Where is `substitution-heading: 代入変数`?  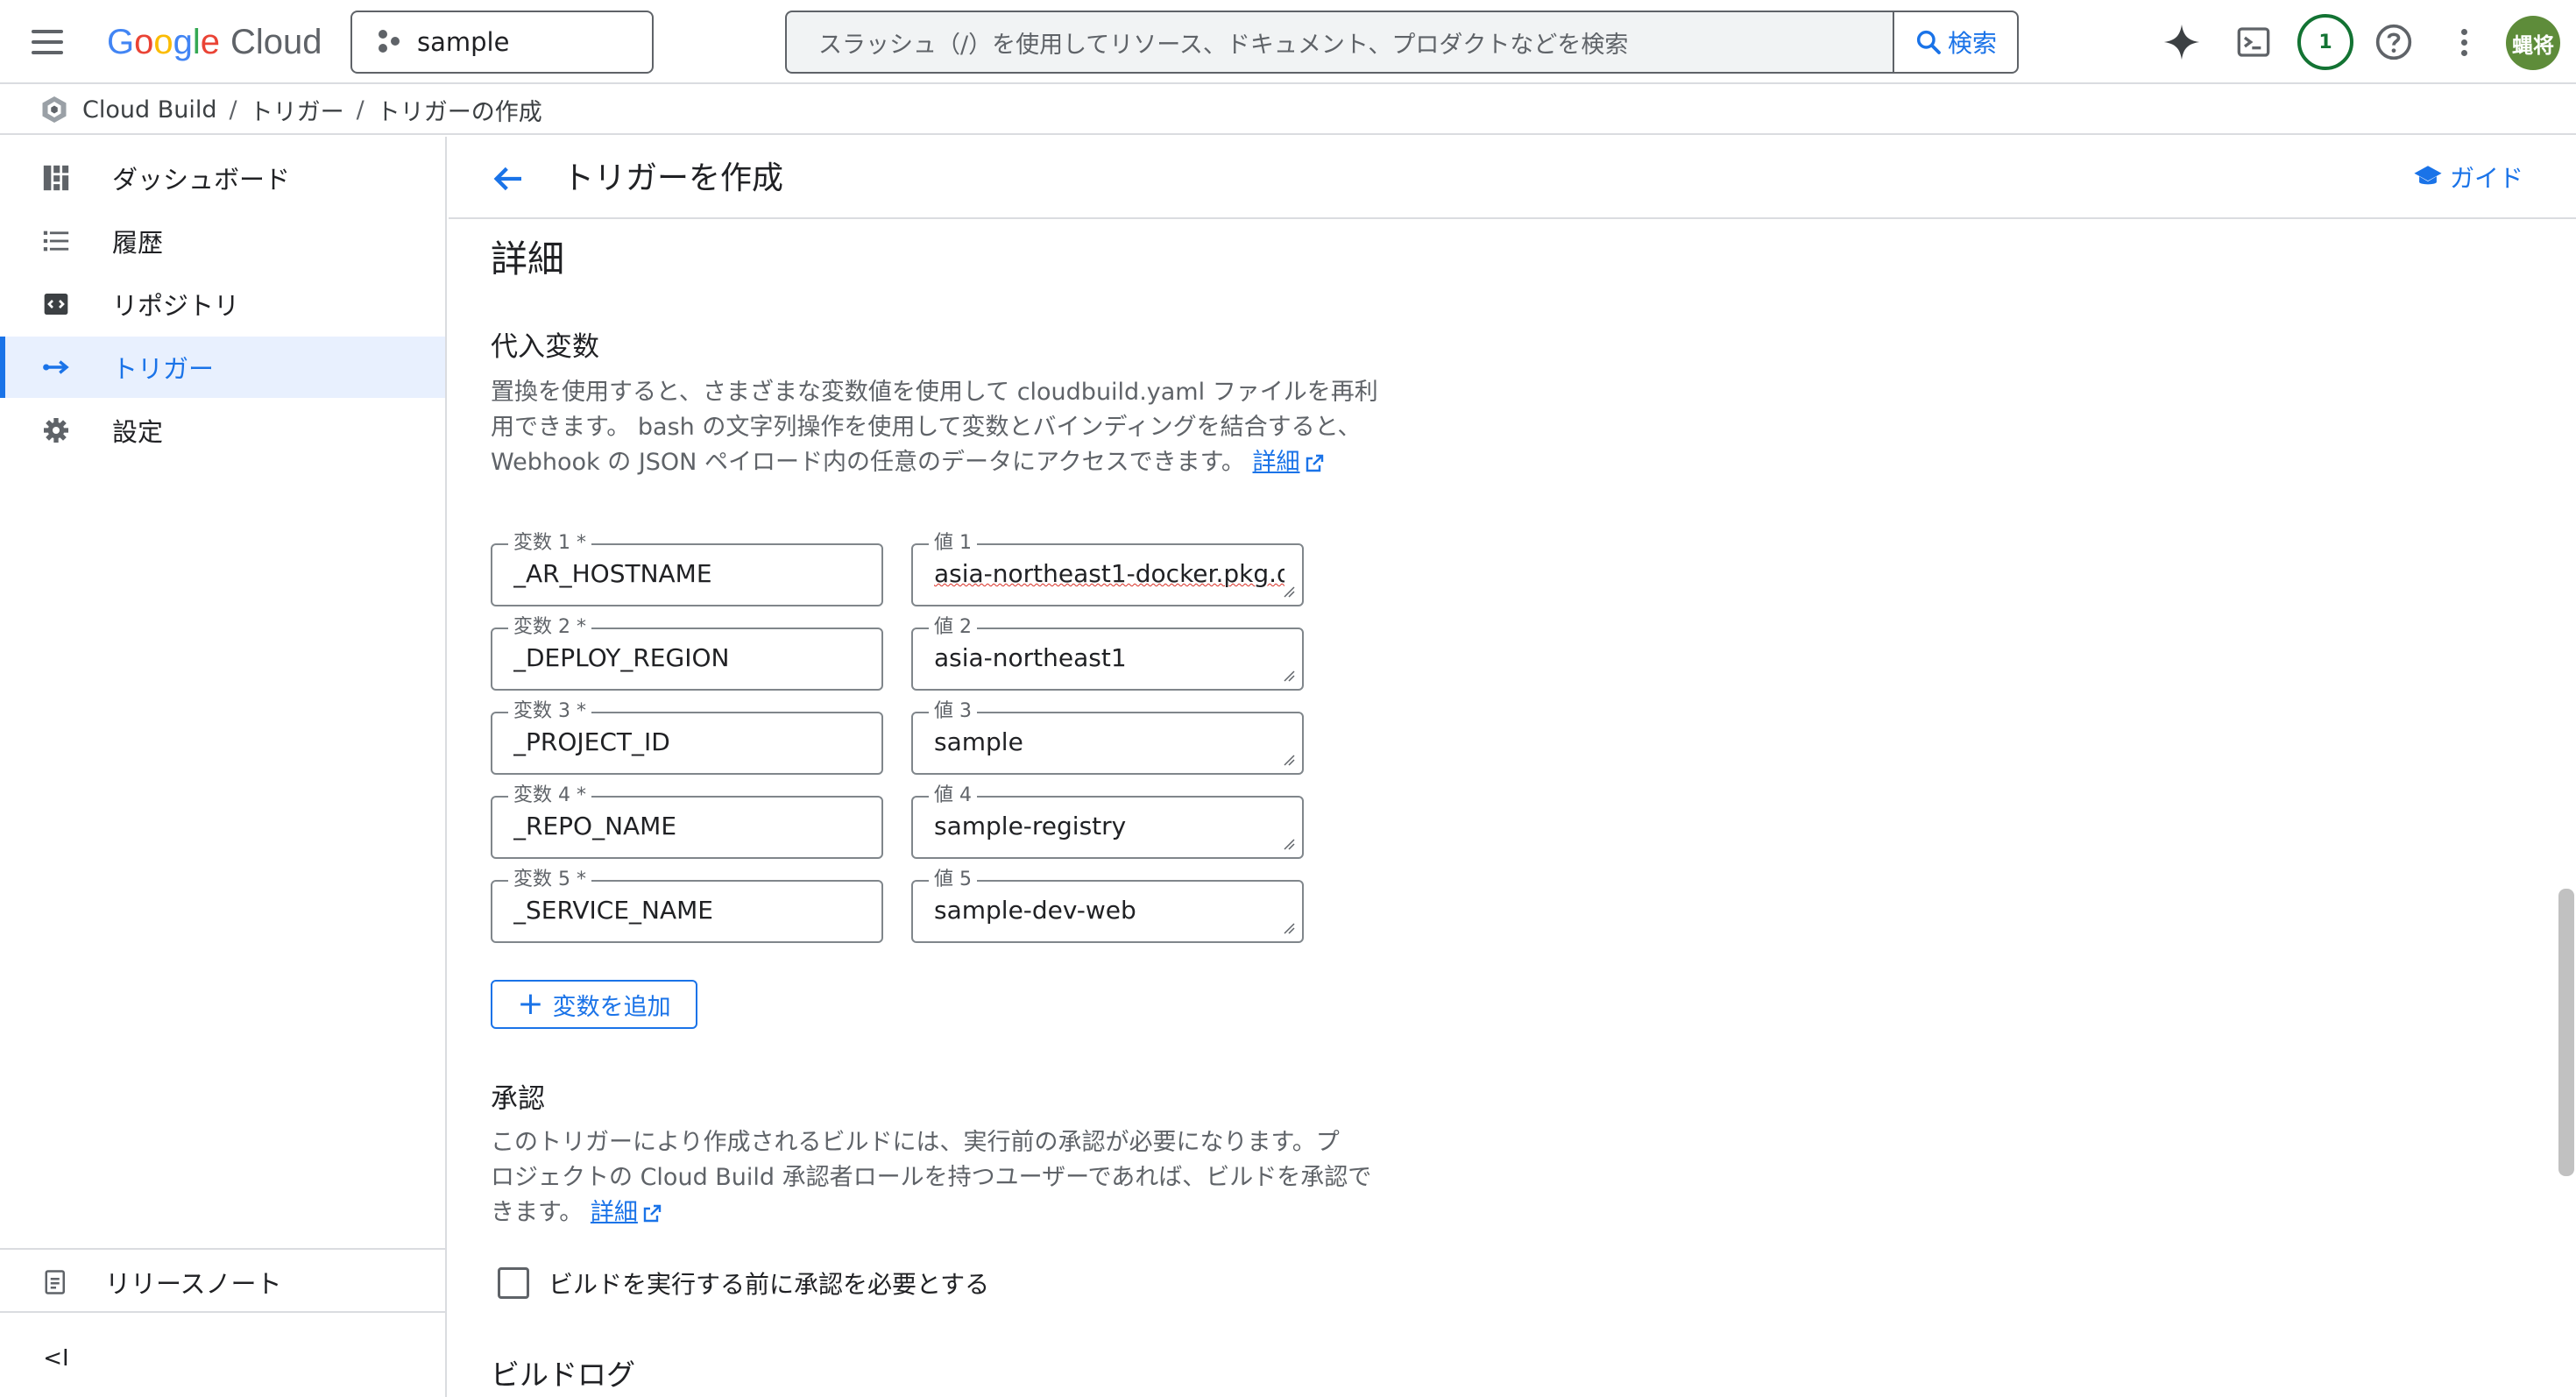 substitution-heading: 代入変数 is located at coordinates (545, 347).